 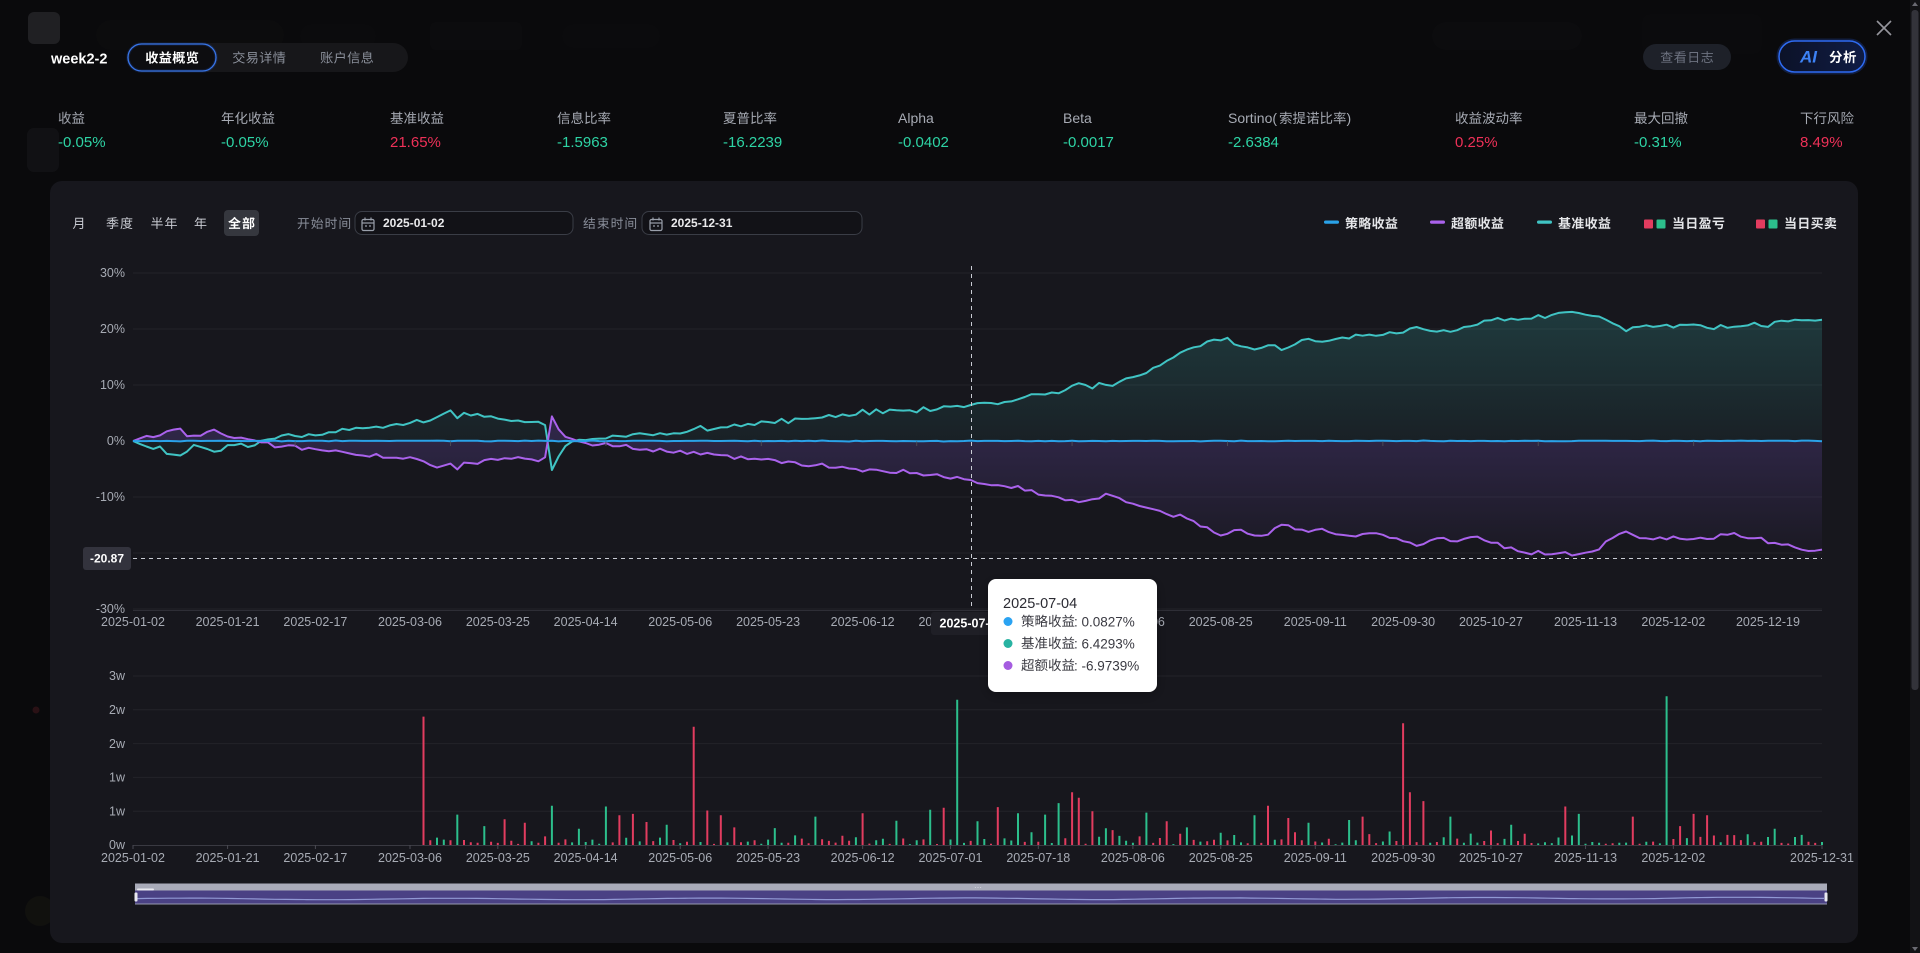 I want to click on svg-text:: -6.9739%: : -6.9739%, so click(x=1106, y=665).